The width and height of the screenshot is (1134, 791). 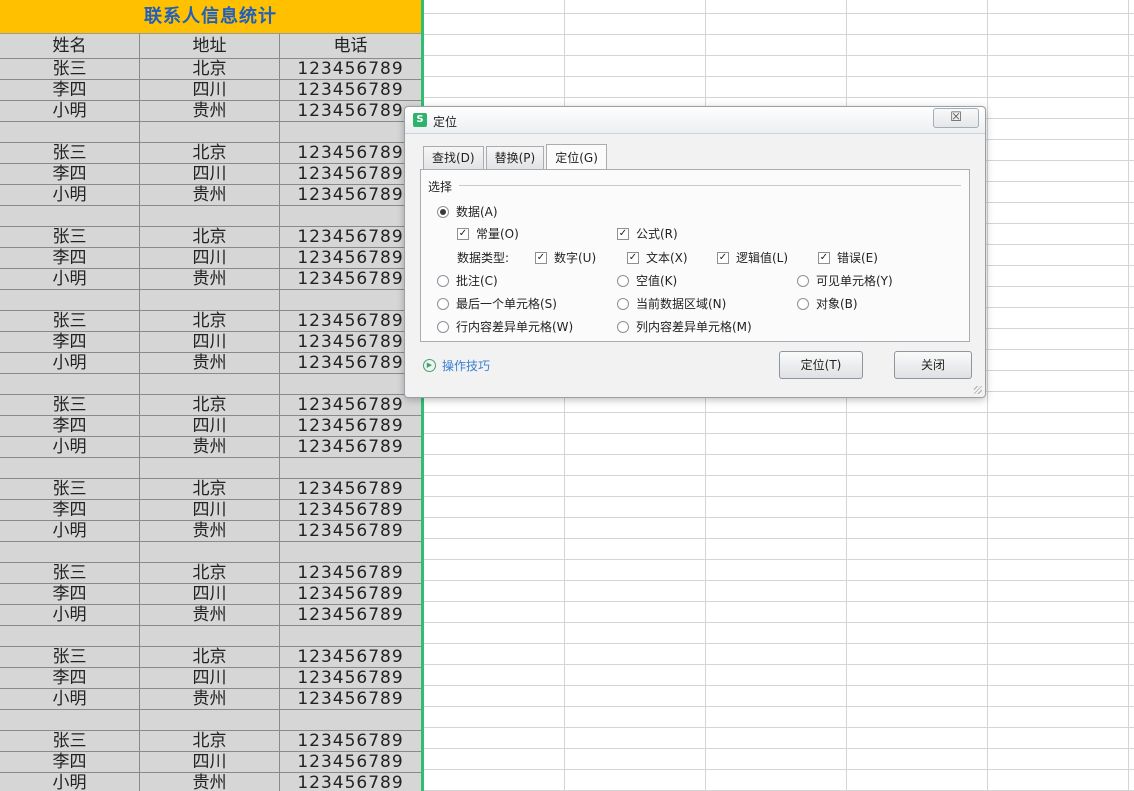 What do you see at coordinates (684, 326) in the screenshot?
I see `option-col-diff: 列内容差异单元格(M)` at bounding box center [684, 326].